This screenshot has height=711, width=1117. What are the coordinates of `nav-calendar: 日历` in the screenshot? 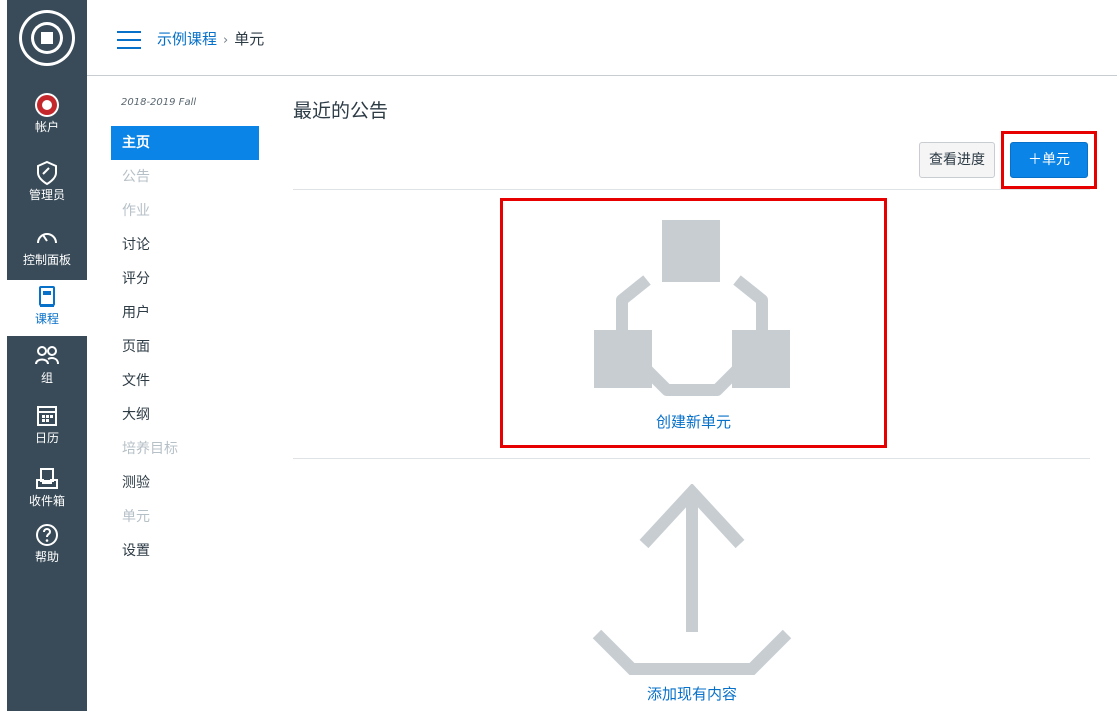 It's located at (47, 424).